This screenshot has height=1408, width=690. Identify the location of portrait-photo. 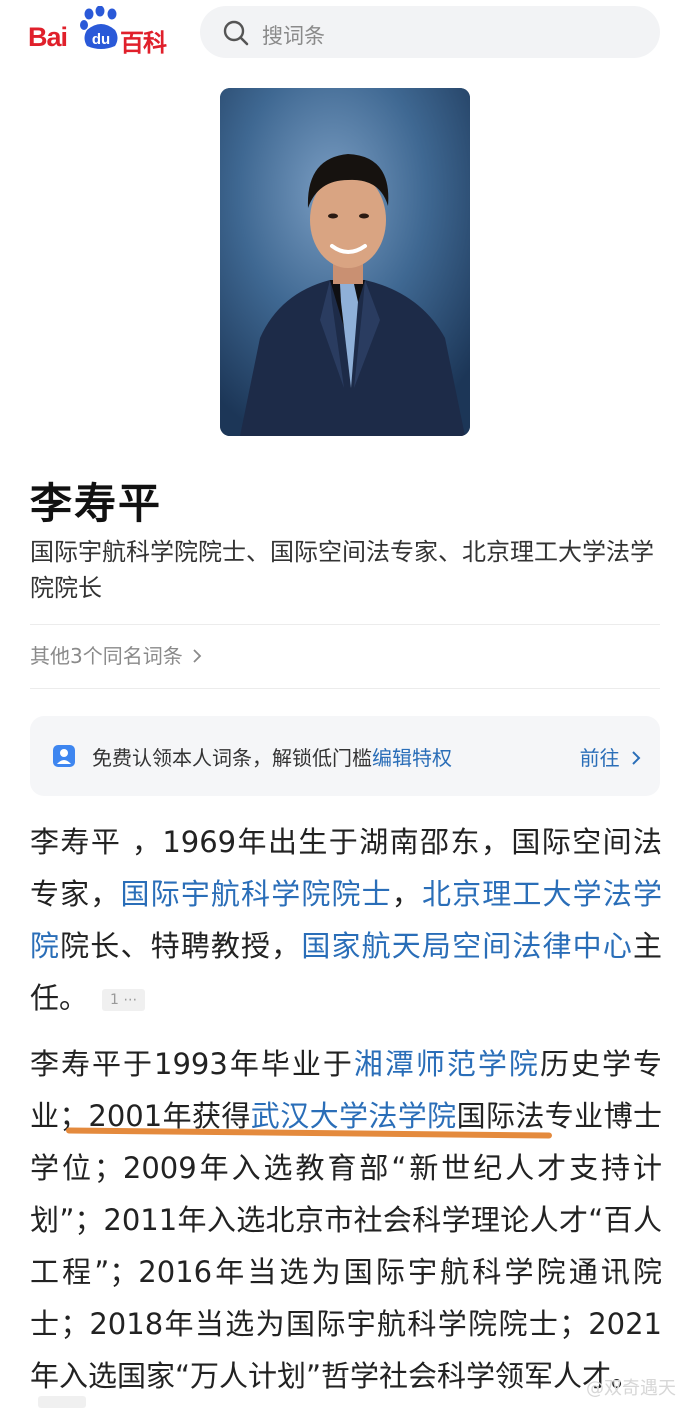
(345, 262).